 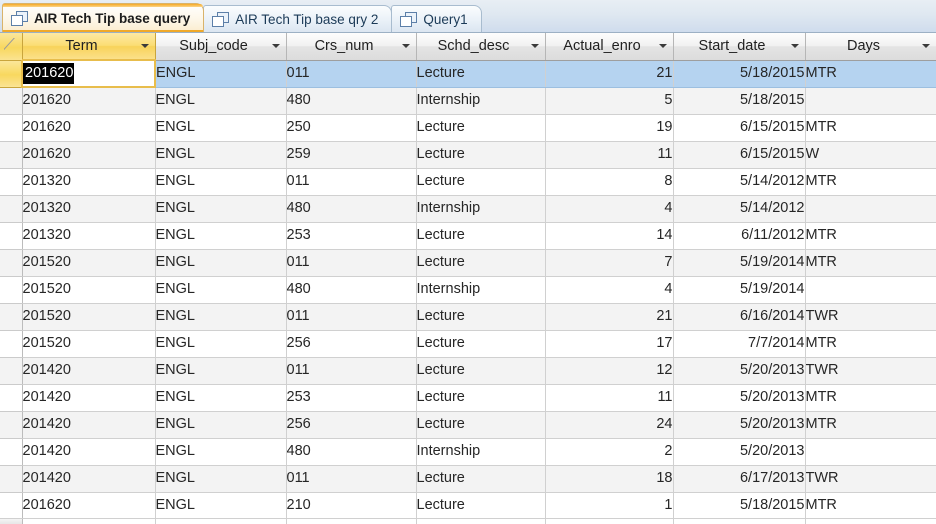 What do you see at coordinates (221, 47) in the screenshot?
I see `column-header-subj_code: Subj_code` at bounding box center [221, 47].